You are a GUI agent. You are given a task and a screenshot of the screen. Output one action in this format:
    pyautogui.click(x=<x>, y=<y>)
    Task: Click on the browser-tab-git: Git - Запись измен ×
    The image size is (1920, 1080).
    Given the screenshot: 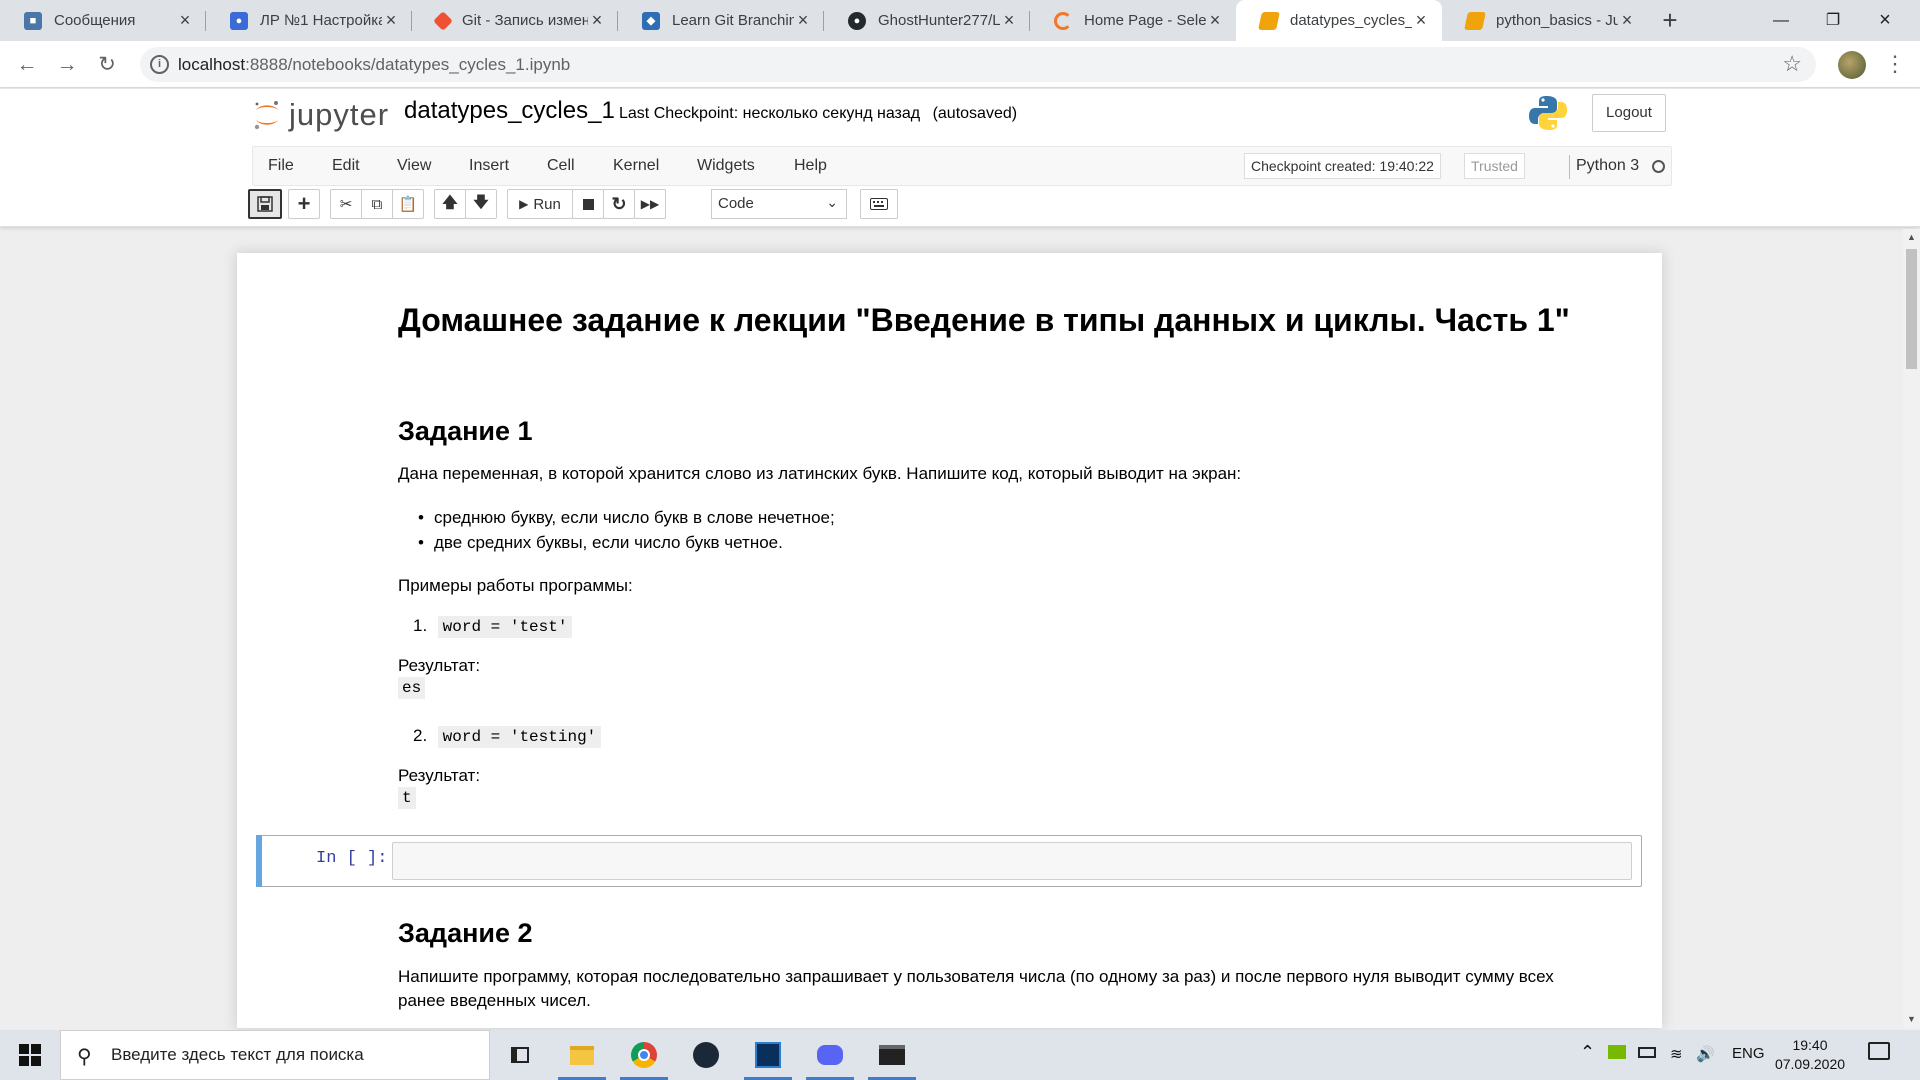 What is the action you would take?
    pyautogui.click(x=515, y=20)
    